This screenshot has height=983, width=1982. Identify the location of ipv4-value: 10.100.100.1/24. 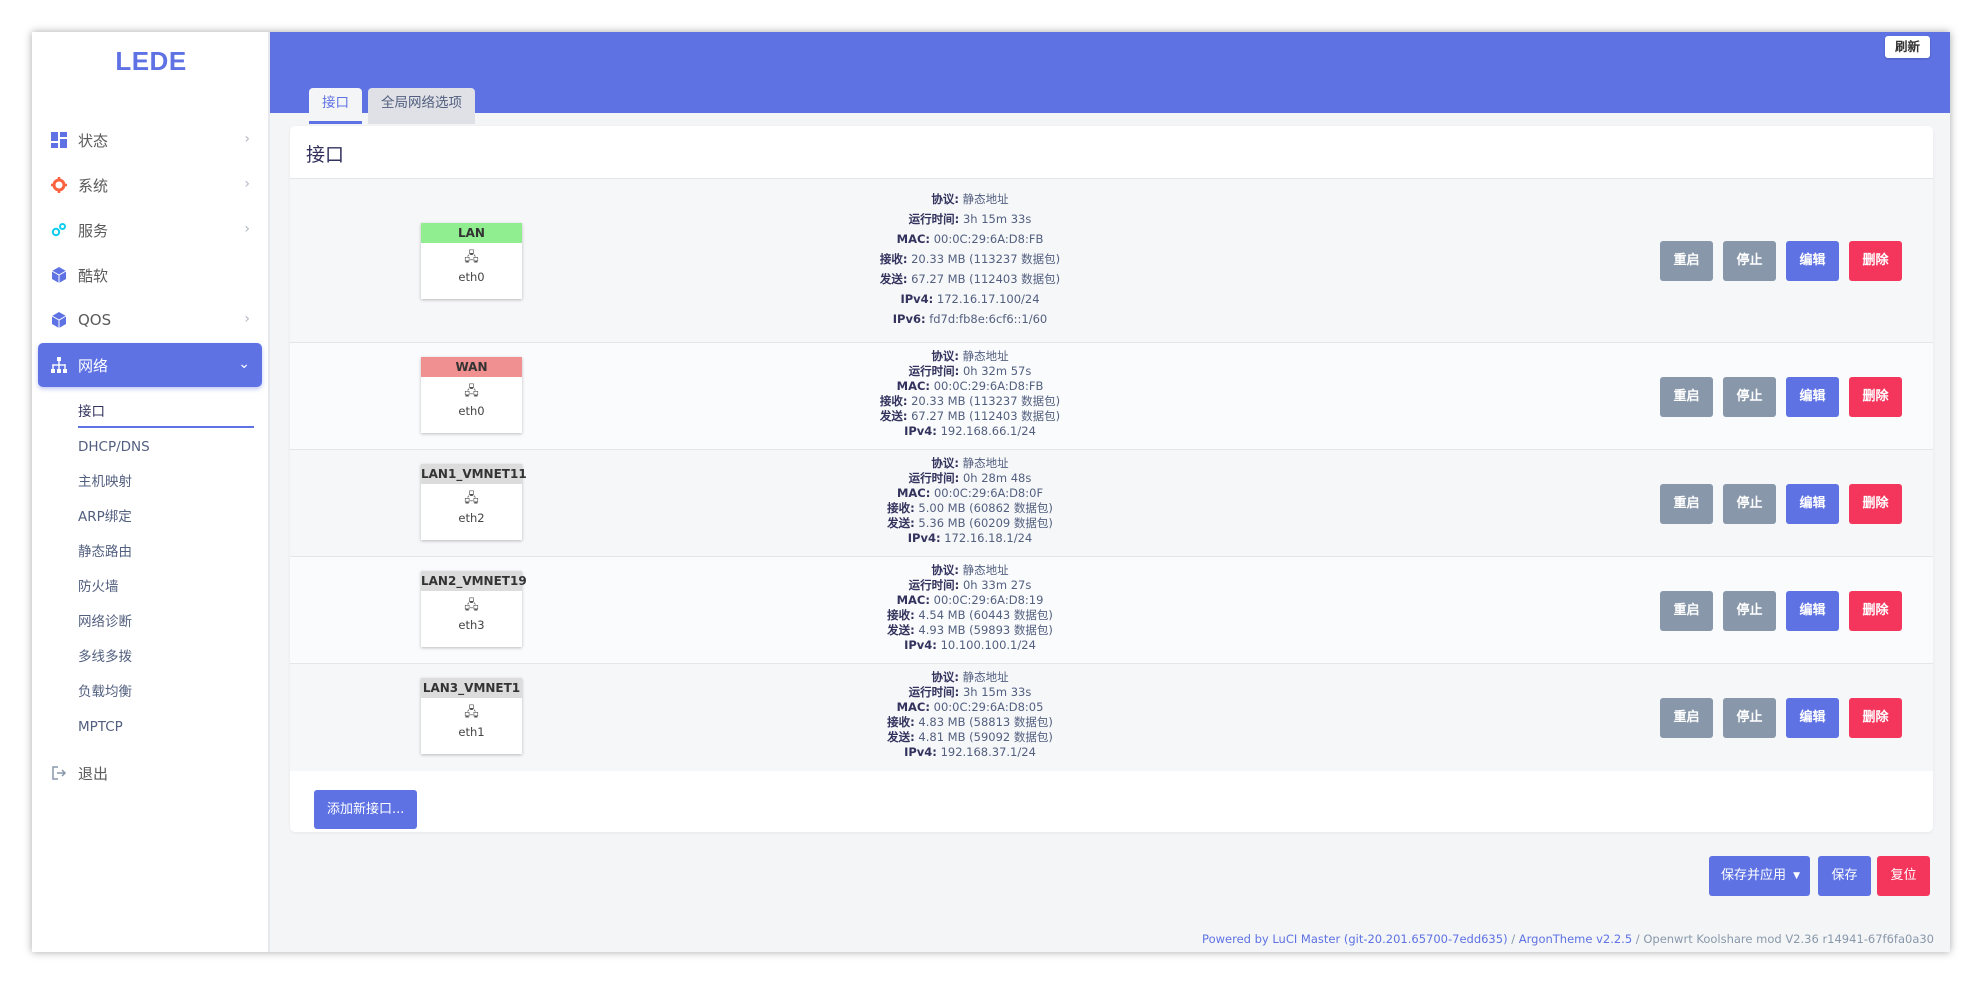
(988, 645).